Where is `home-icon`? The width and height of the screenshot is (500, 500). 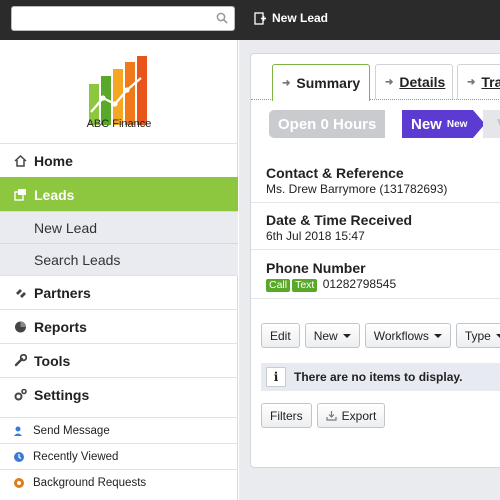 home-icon is located at coordinates (20, 161).